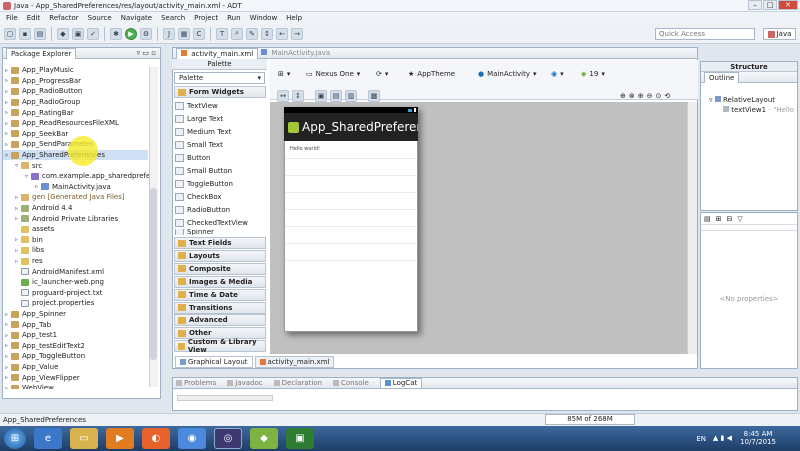  What do you see at coordinates (507, 74) in the screenshot?
I see `activity-chooser: ● MainActivity ▾` at bounding box center [507, 74].